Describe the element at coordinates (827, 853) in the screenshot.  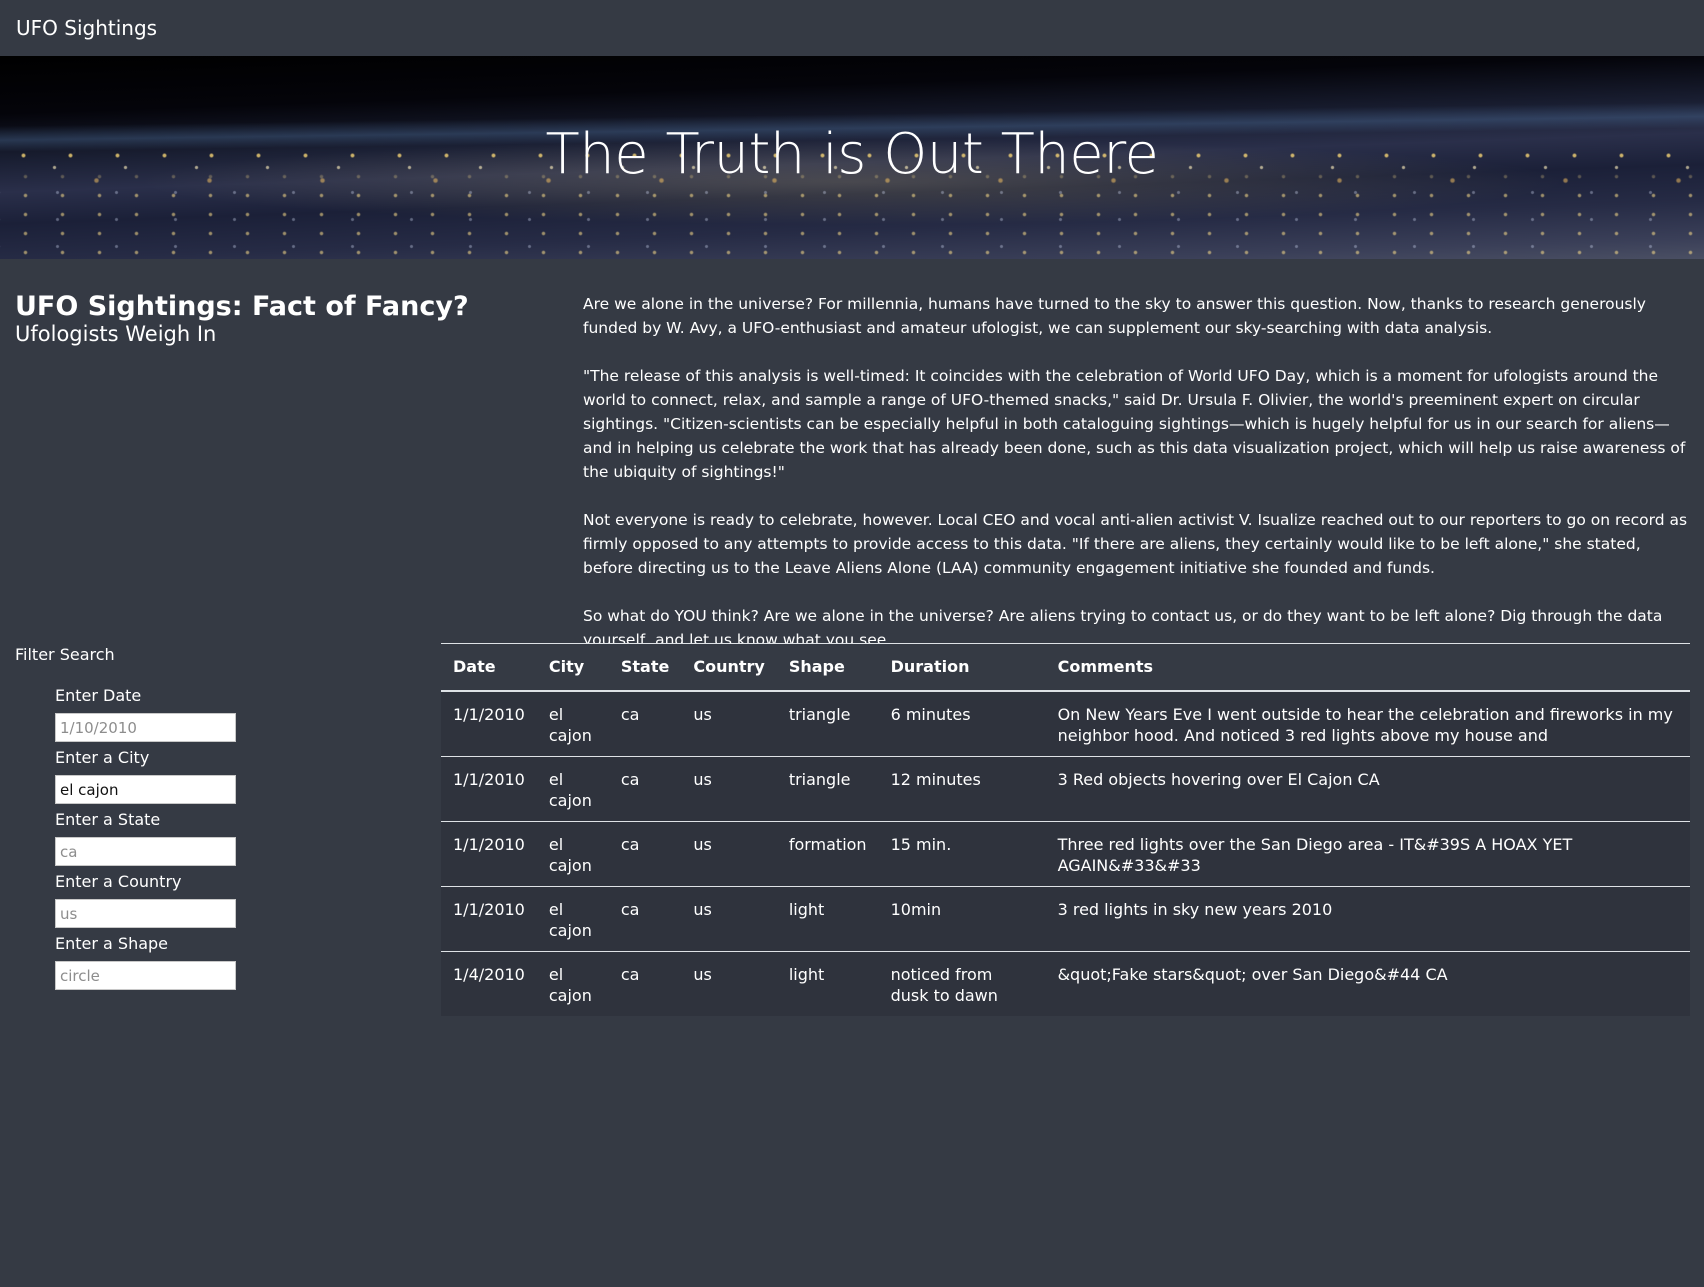
I see `cell-shape: formation` at that location.